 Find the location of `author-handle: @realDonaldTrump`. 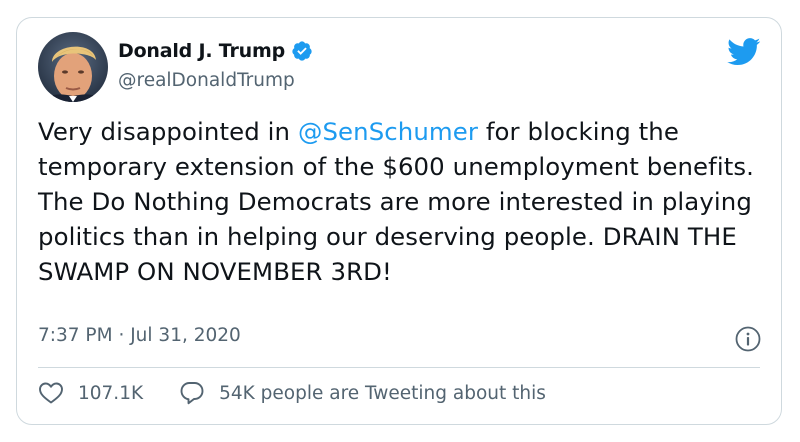

author-handle: @realDonaldTrump is located at coordinates (206, 80).